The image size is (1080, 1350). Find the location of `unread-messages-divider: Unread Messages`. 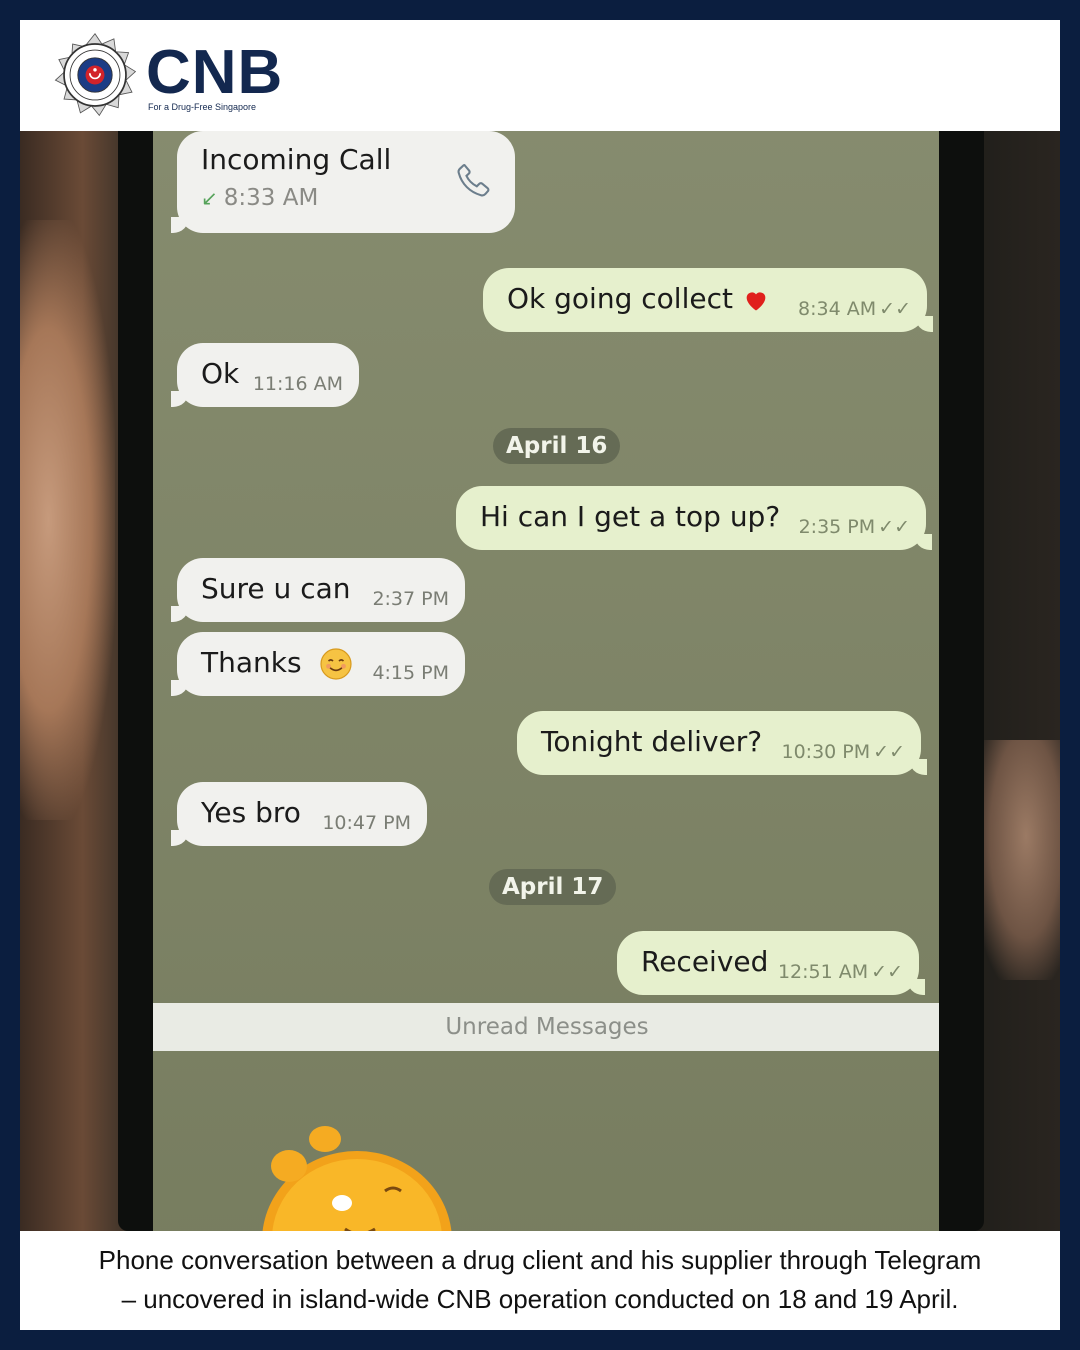

unread-messages-divider: Unread Messages is located at coordinates (546, 1027).